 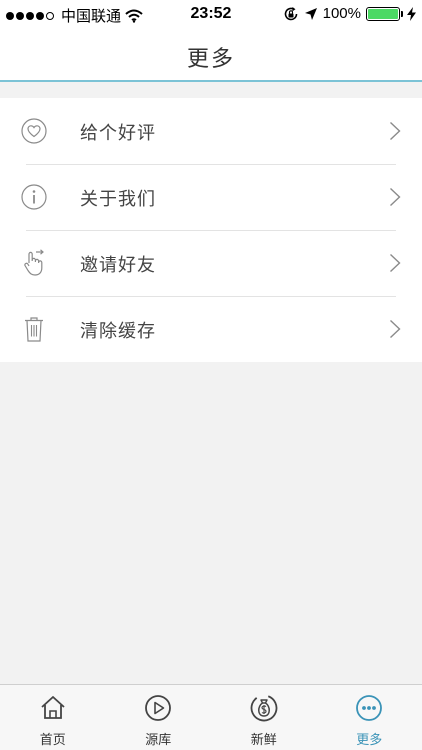 What do you see at coordinates (34, 329) in the screenshot?
I see `trash-icon` at bounding box center [34, 329].